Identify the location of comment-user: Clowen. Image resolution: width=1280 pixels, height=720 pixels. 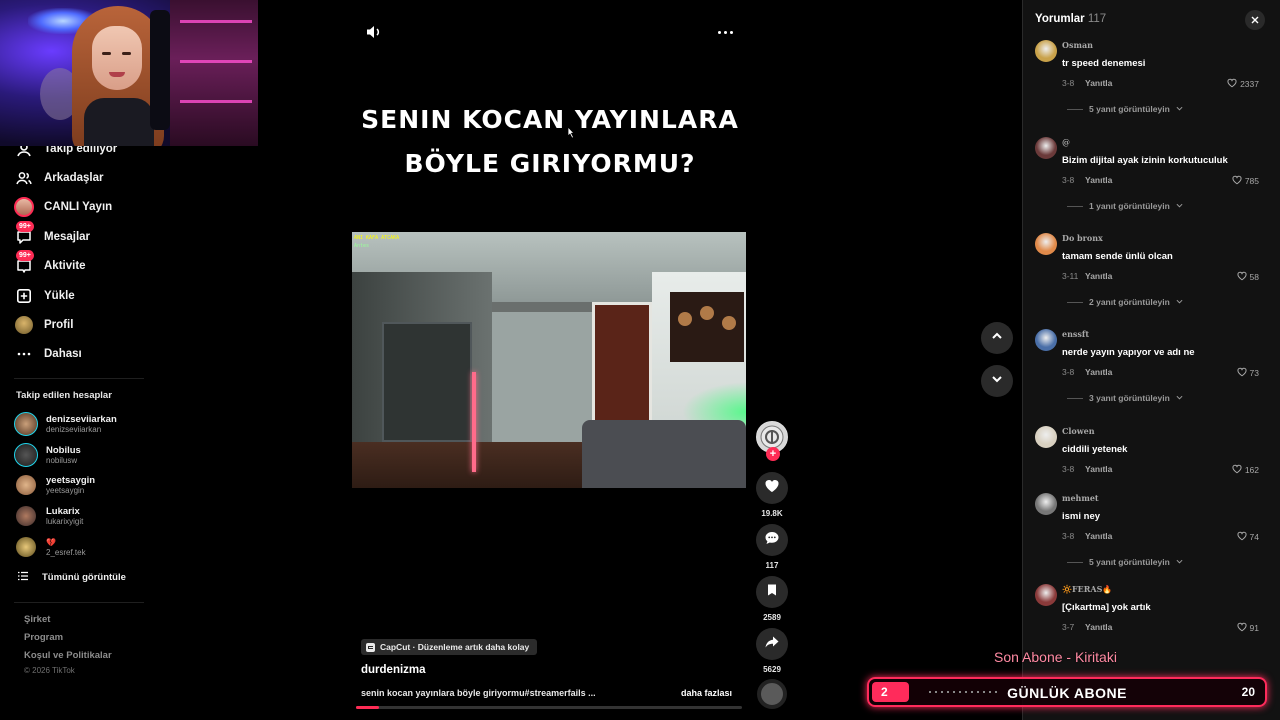
(1078, 431).